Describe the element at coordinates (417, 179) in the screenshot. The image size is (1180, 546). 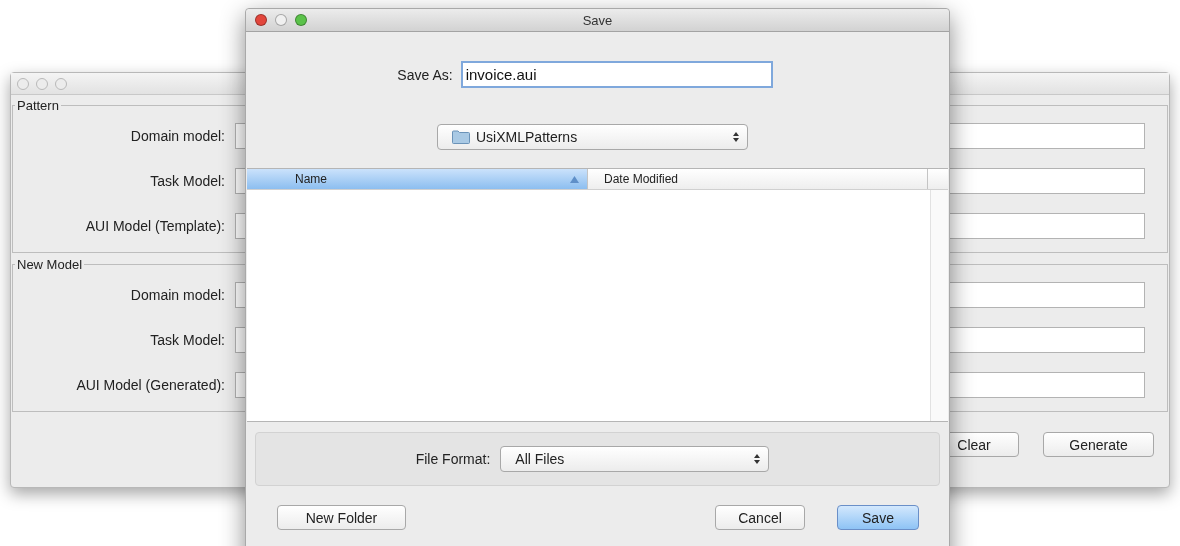
I see `column-header: Name` at that location.